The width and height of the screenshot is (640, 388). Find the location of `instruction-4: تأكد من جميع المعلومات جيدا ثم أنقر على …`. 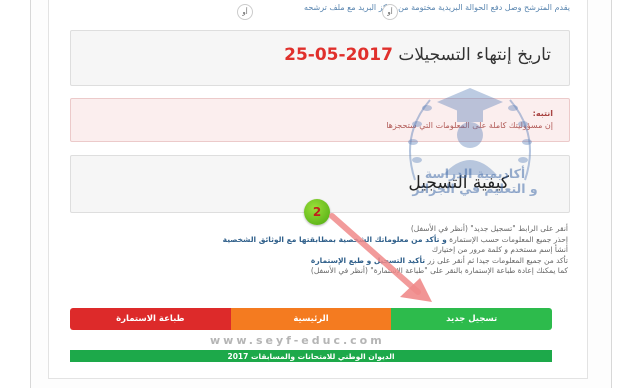

instruction-4: تأكد من جميع المعلومات جيدا ثم أنقر على … is located at coordinates (328, 261).